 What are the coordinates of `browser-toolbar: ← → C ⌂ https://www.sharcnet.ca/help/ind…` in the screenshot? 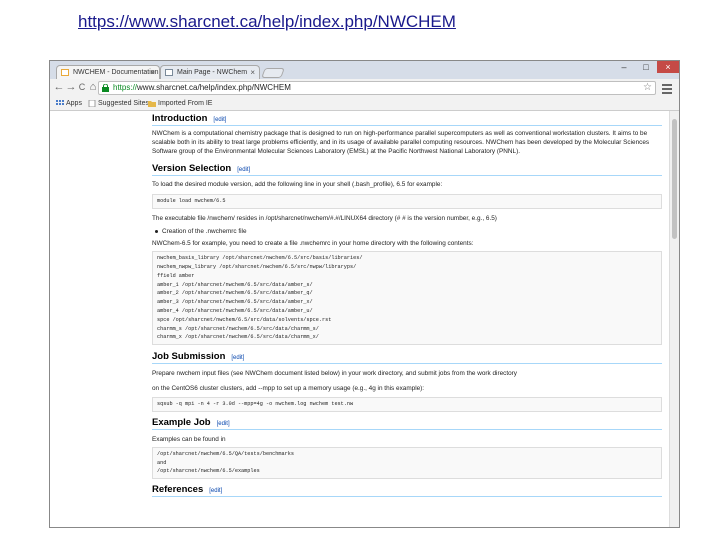 It's located at (364, 88).